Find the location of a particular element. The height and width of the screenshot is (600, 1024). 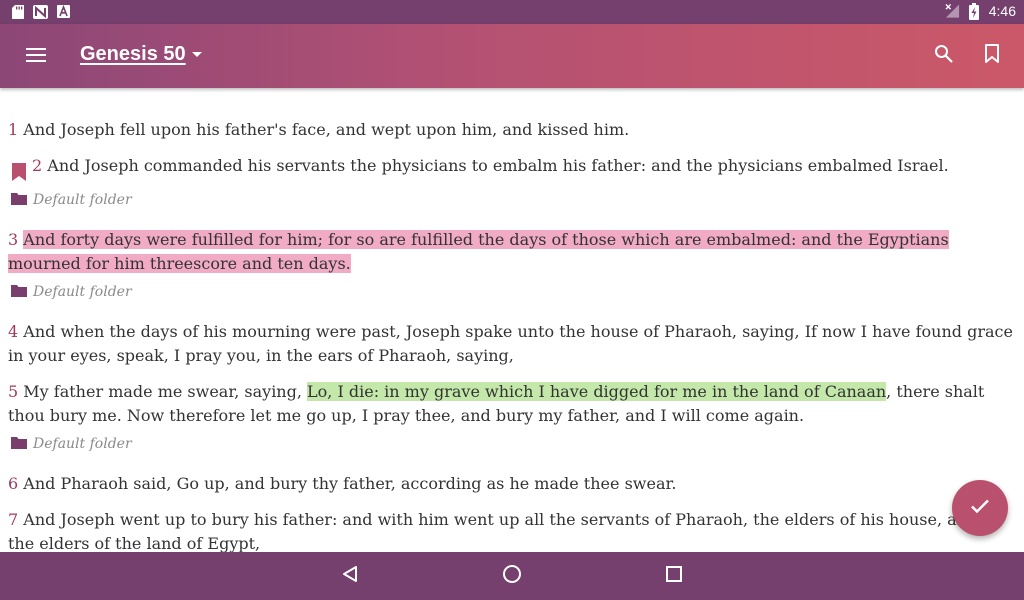

navigation-bar is located at coordinates (512, 576).